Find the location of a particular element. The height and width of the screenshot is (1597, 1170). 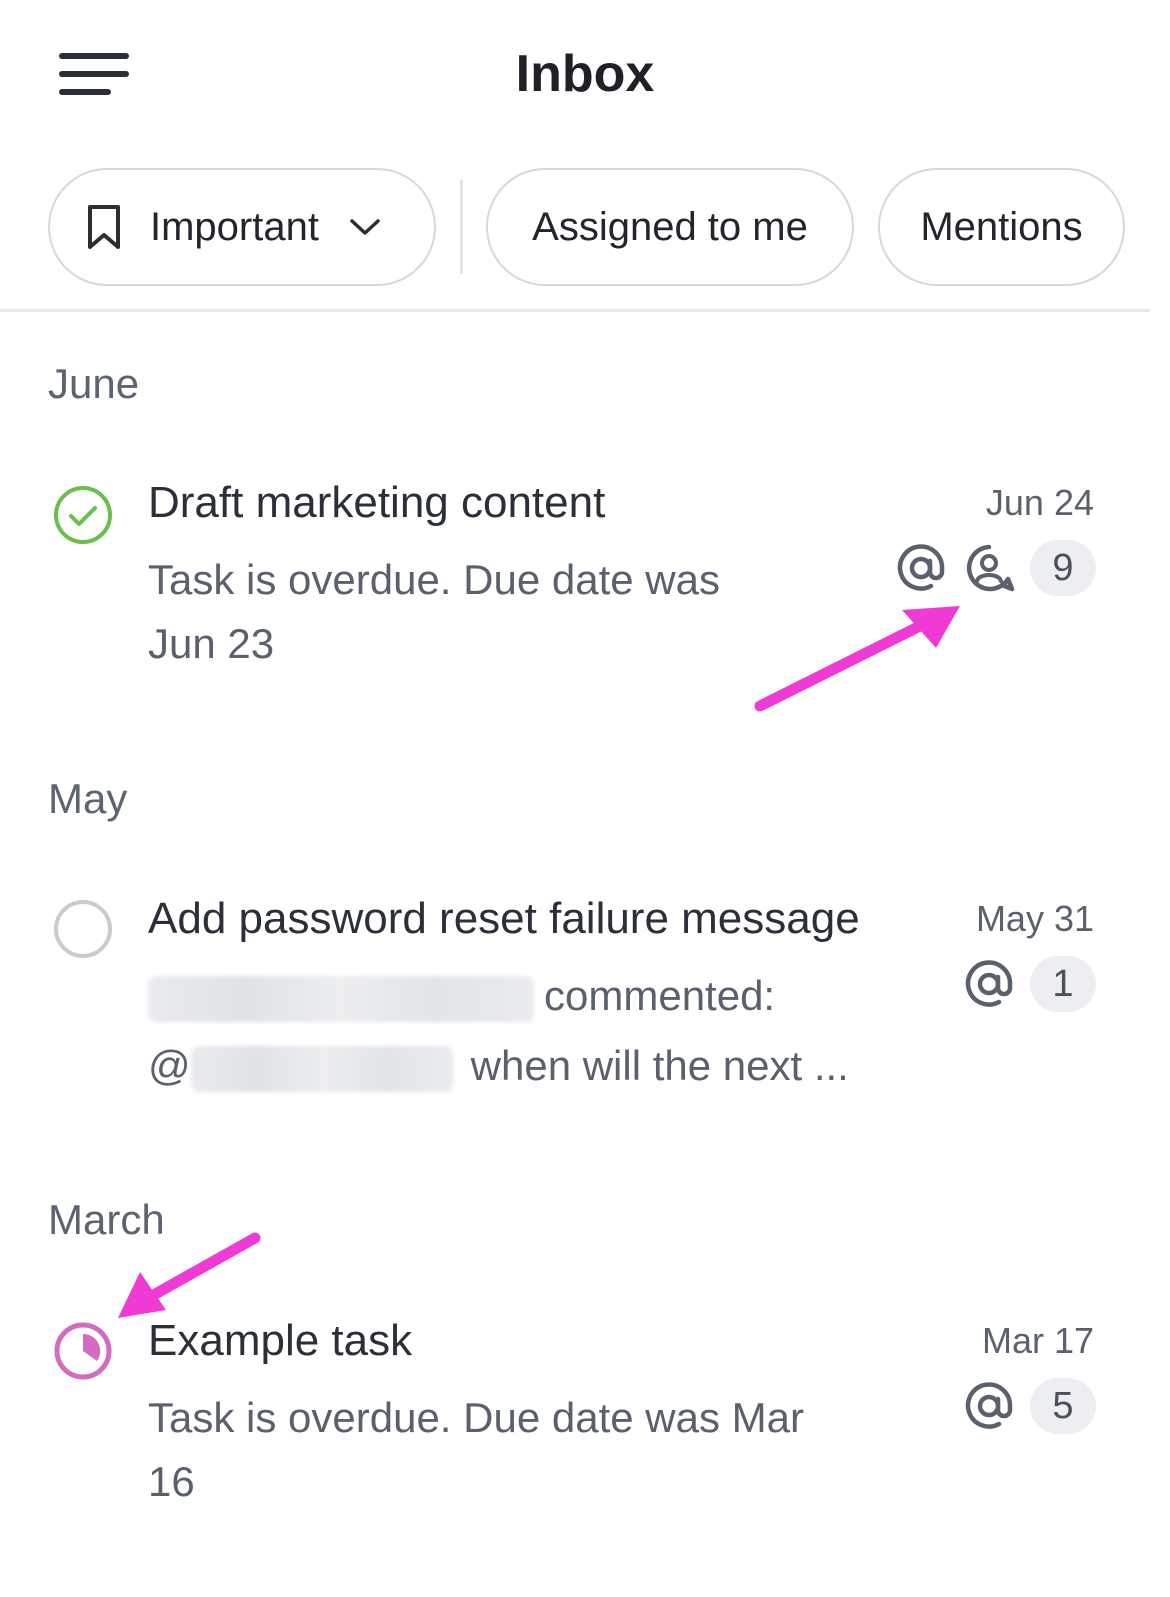

item-subtitle-prefix: @ is located at coordinates (169, 1065).